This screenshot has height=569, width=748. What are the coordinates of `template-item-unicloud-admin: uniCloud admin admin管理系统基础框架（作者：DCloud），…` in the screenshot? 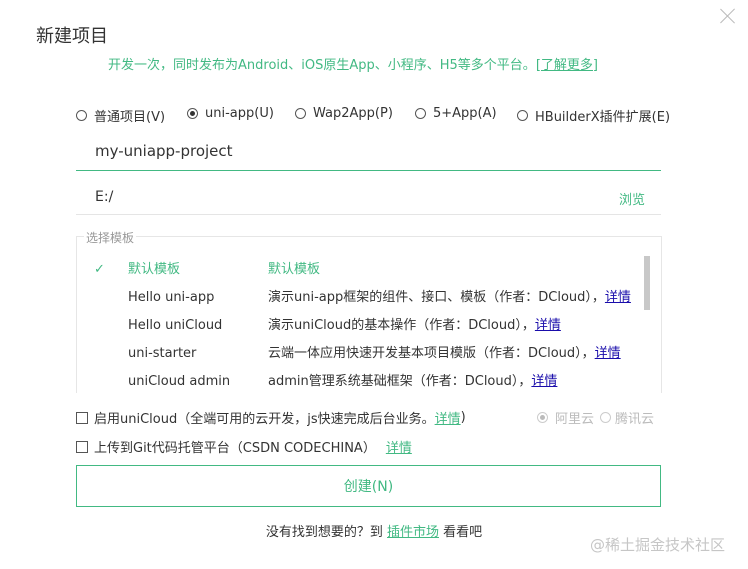 It's located at (364, 380).